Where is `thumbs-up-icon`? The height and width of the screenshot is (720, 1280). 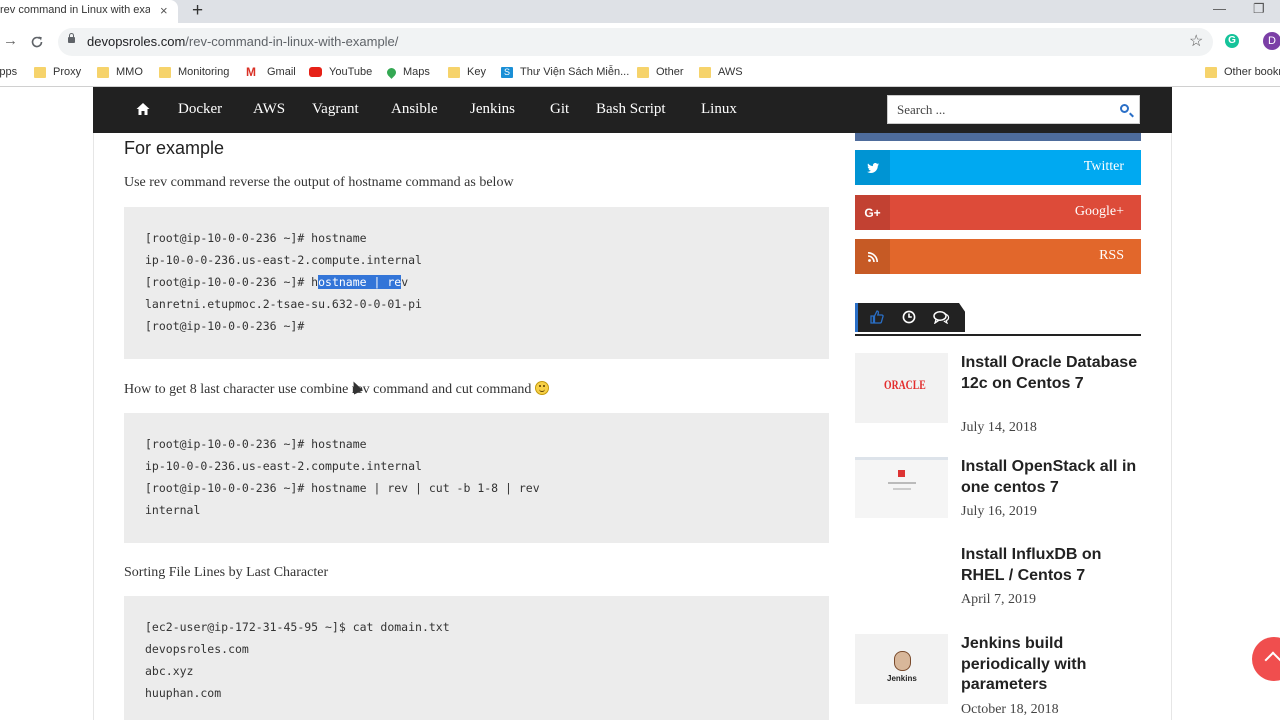 thumbs-up-icon is located at coordinates (877, 317).